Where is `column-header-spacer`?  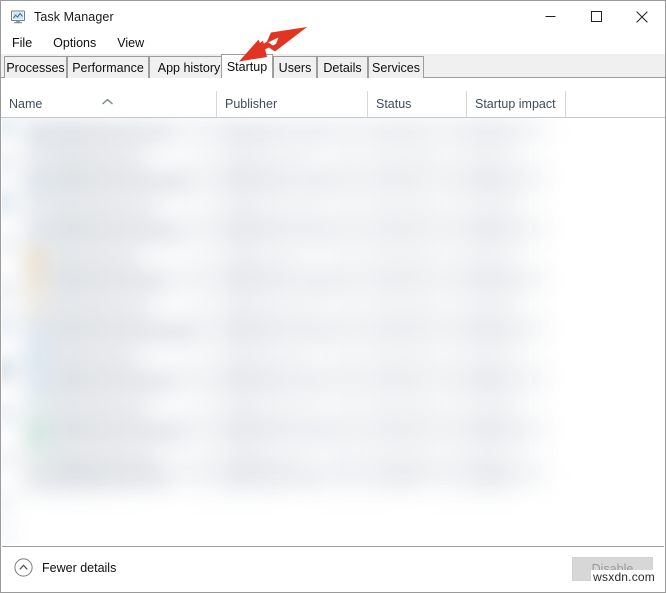 column-header-spacer is located at coordinates (615, 104).